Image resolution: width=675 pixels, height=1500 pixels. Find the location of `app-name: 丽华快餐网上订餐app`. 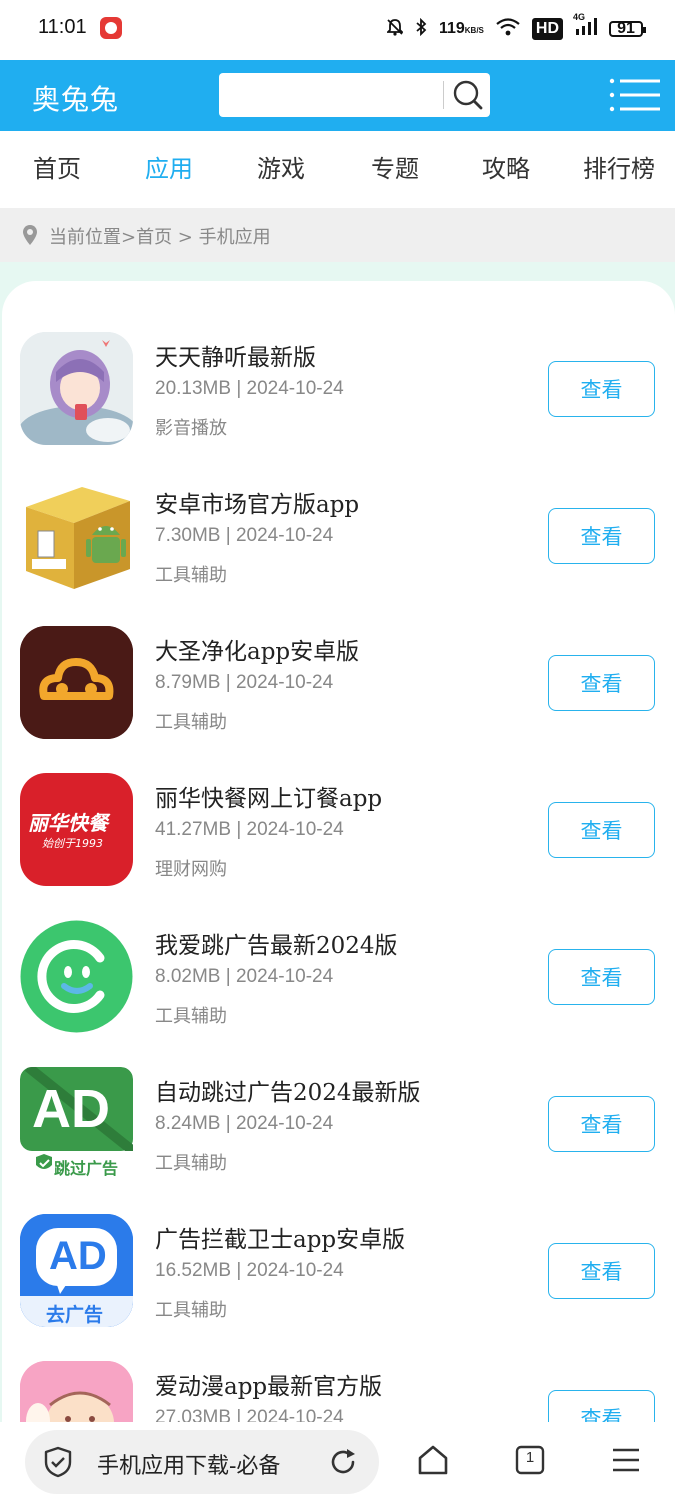

app-name: 丽华快餐网上订餐app is located at coordinates (268, 796).